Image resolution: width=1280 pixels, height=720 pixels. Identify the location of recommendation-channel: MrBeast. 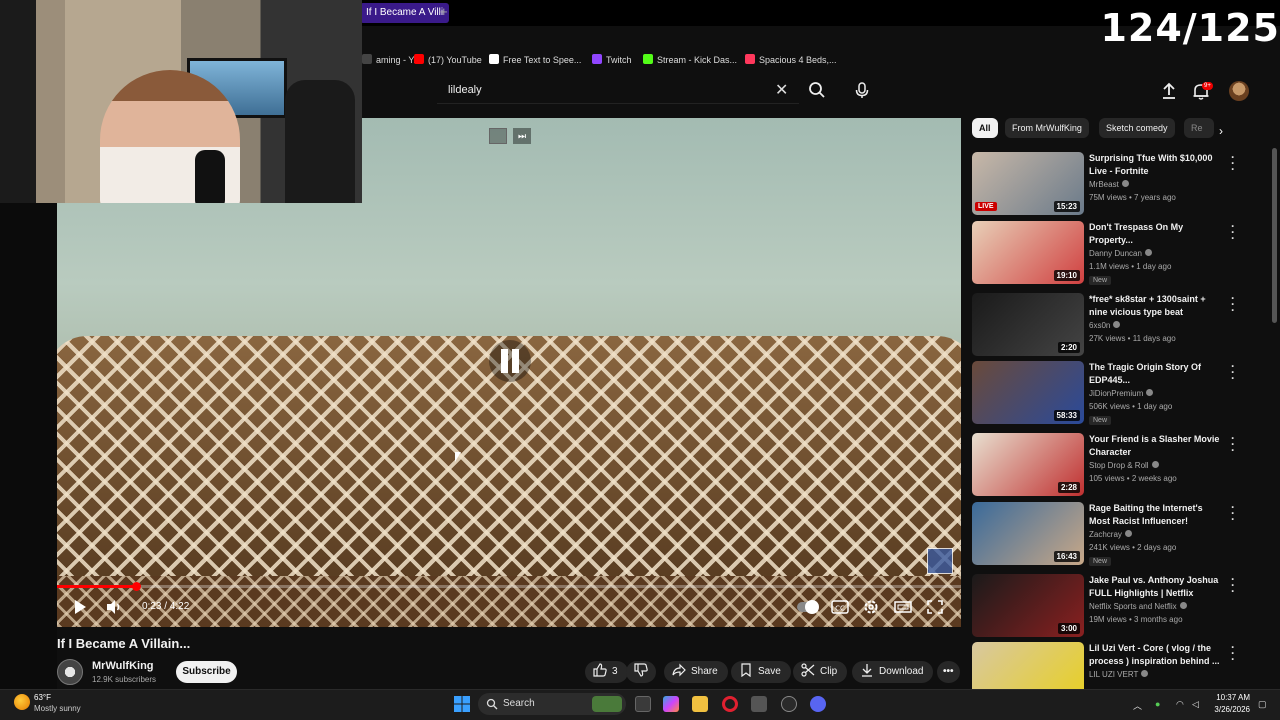
(1109, 184).